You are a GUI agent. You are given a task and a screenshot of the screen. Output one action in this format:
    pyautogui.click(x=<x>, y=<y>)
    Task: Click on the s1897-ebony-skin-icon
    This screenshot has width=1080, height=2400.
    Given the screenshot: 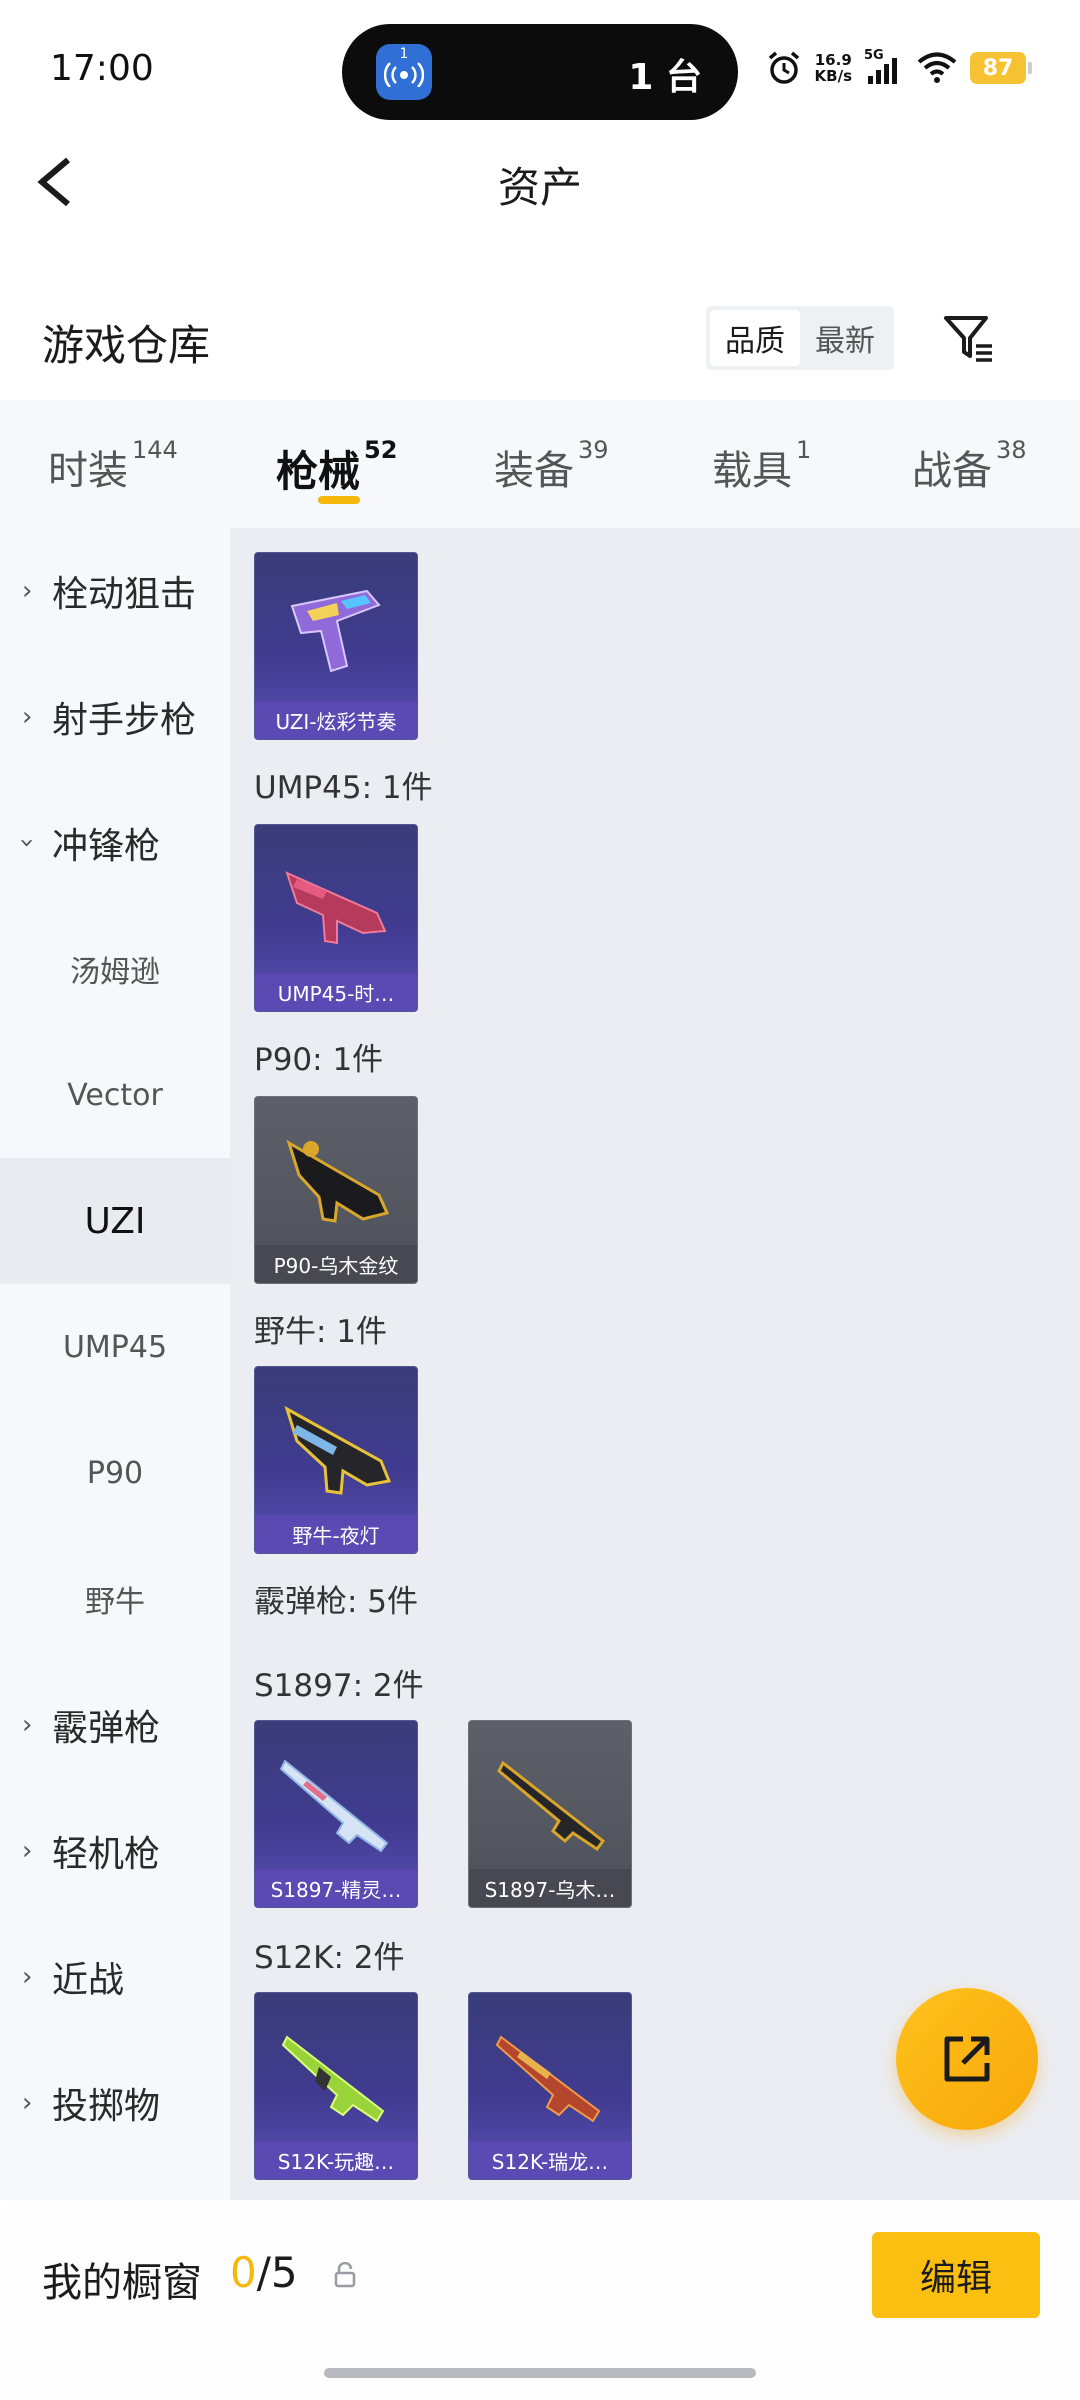 What is the action you would take?
    pyautogui.click(x=551, y=1806)
    